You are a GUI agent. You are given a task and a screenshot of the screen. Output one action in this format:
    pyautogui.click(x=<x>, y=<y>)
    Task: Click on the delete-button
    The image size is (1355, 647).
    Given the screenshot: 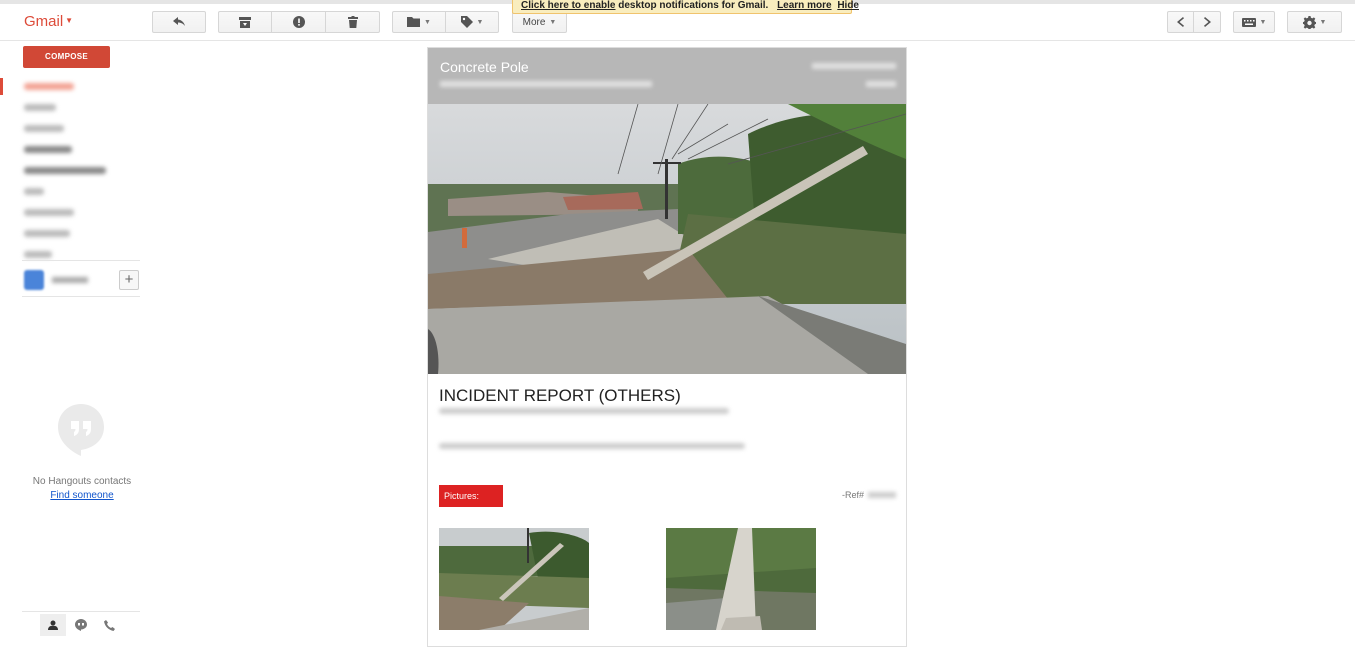 What is the action you would take?
    pyautogui.click(x=352, y=22)
    